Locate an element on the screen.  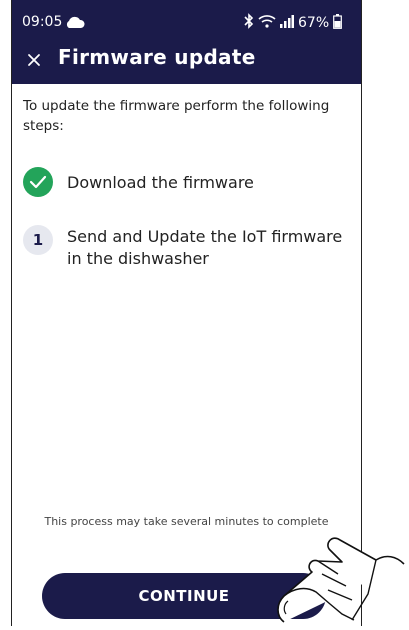
signal-icon is located at coordinates (287, 23).